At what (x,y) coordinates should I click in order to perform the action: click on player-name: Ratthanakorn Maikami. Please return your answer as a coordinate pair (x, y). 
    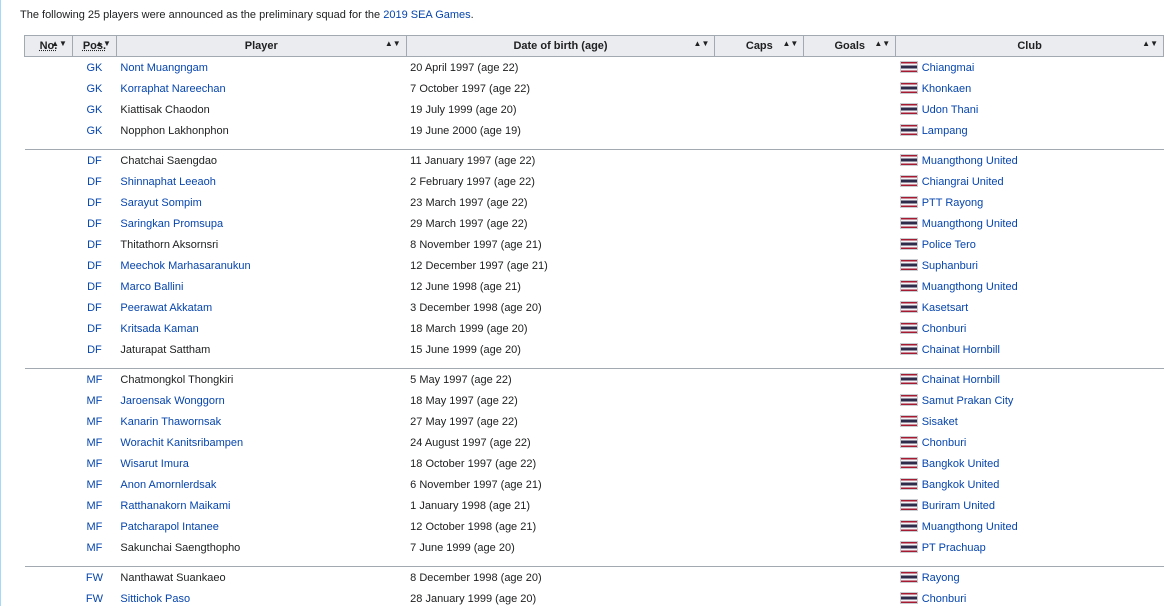
    Looking at the image, I should click on (175, 506).